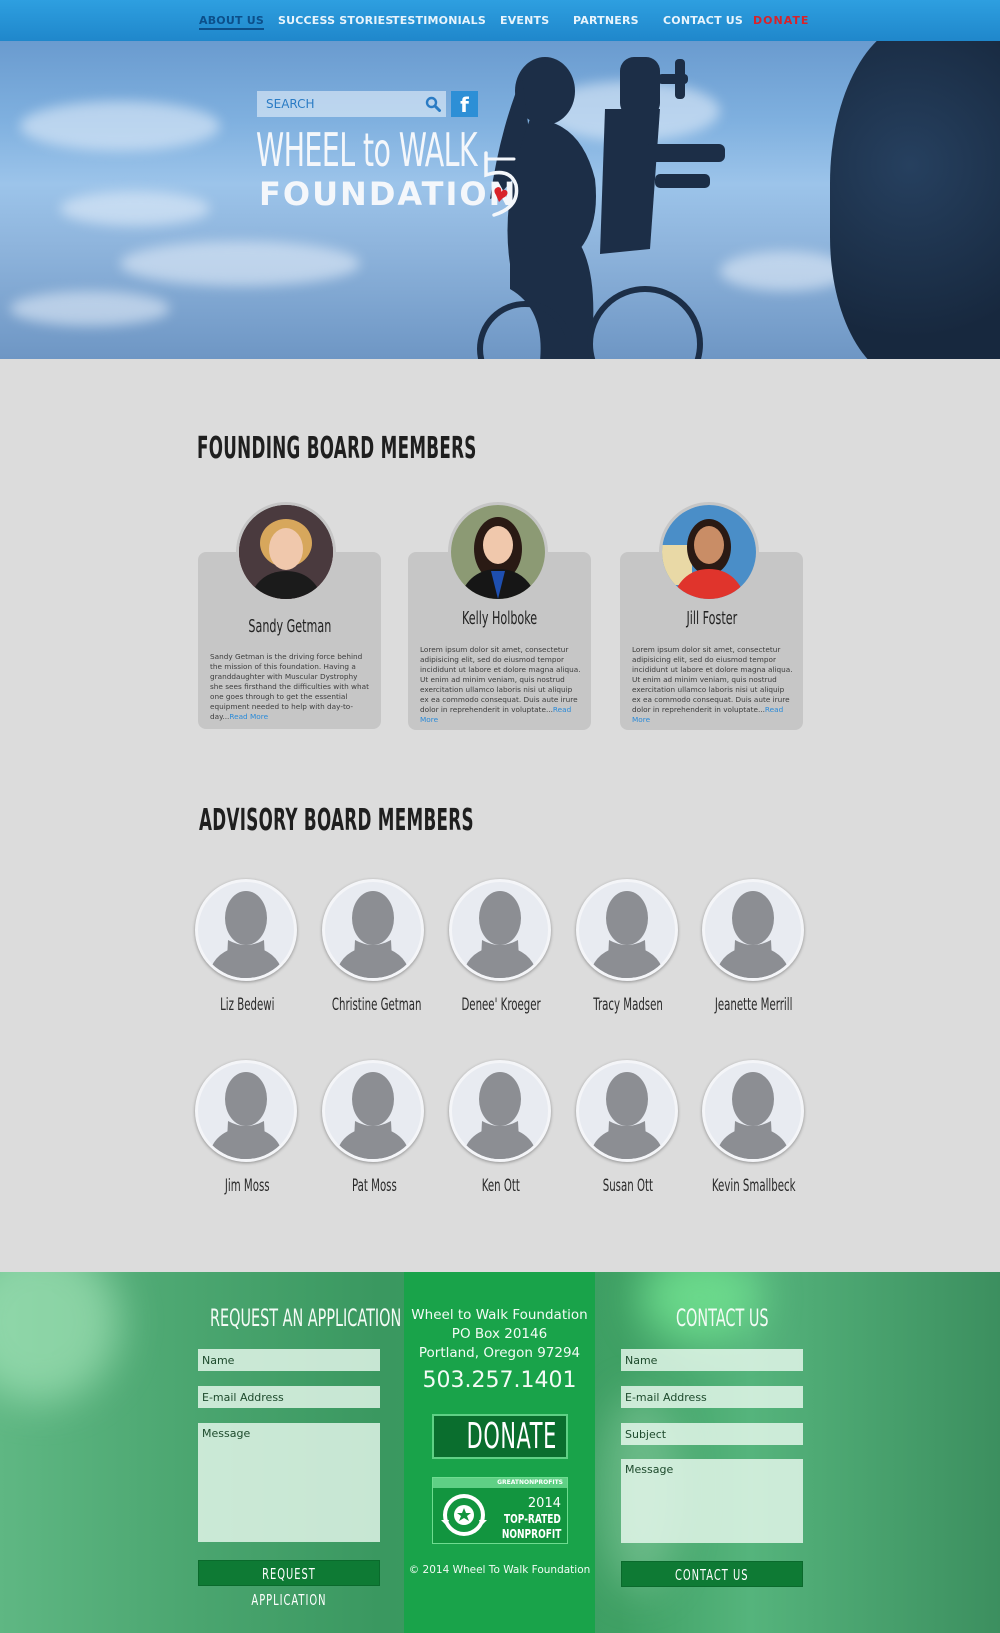 The width and height of the screenshot is (1000, 1633). What do you see at coordinates (289, 1482) in the screenshot?
I see `application-message-field` at bounding box center [289, 1482].